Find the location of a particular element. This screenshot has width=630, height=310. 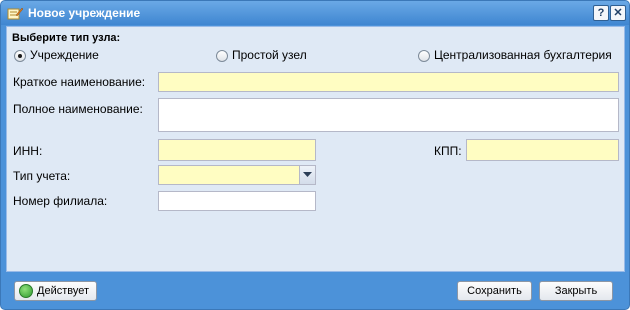

close-window-button: ✕ is located at coordinates (618, 13).